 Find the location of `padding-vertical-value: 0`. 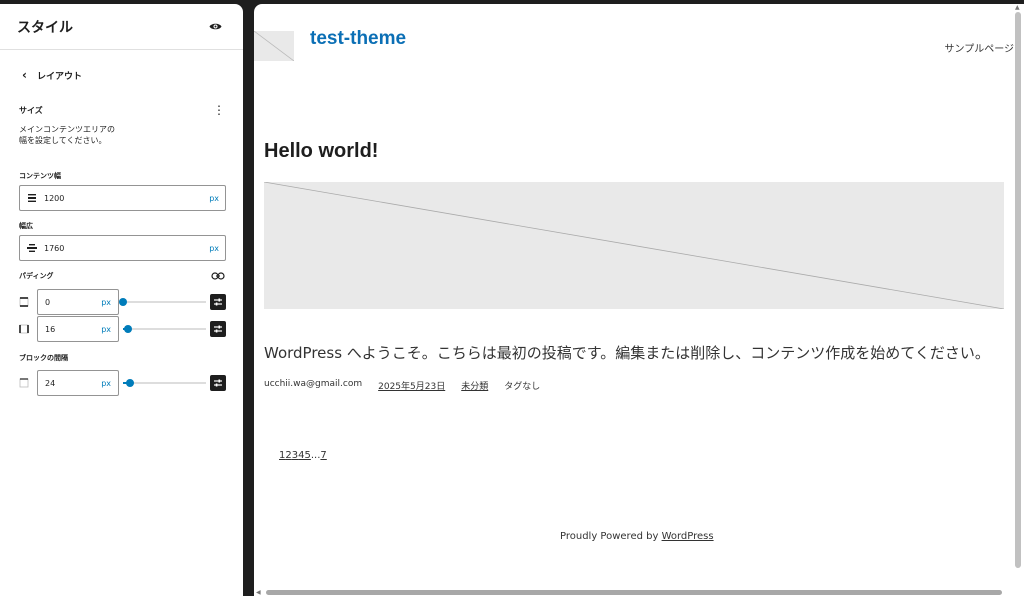

padding-vertical-value: 0 is located at coordinates (48, 302).